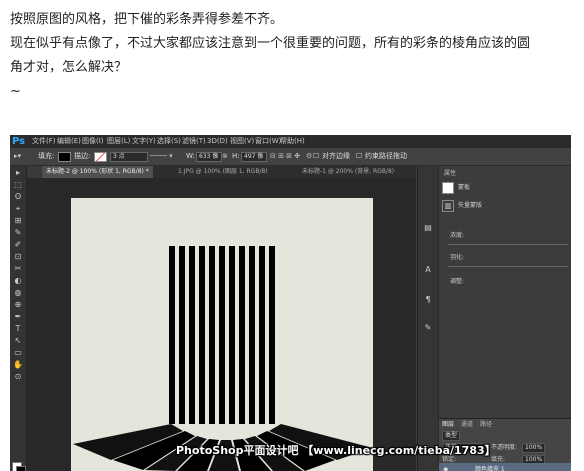  What do you see at coordinates (348, 172) in the screenshot?
I see `tab-untitled-1: 未标题-1 @ 200% (背景, RGB/8)` at bounding box center [348, 172].